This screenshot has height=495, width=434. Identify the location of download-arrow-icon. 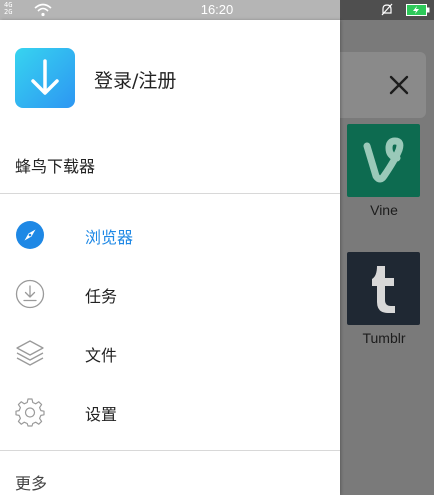
(45, 77).